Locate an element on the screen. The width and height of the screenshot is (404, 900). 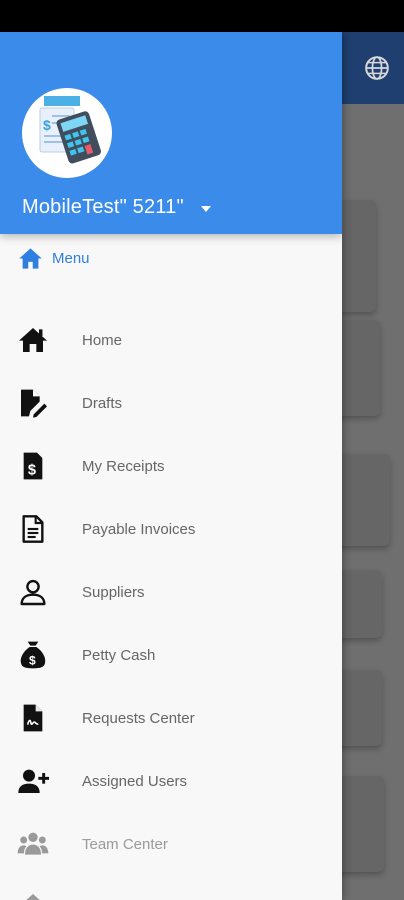
nav-item-petty-cash: $ Petty Cash is located at coordinates (171, 655).